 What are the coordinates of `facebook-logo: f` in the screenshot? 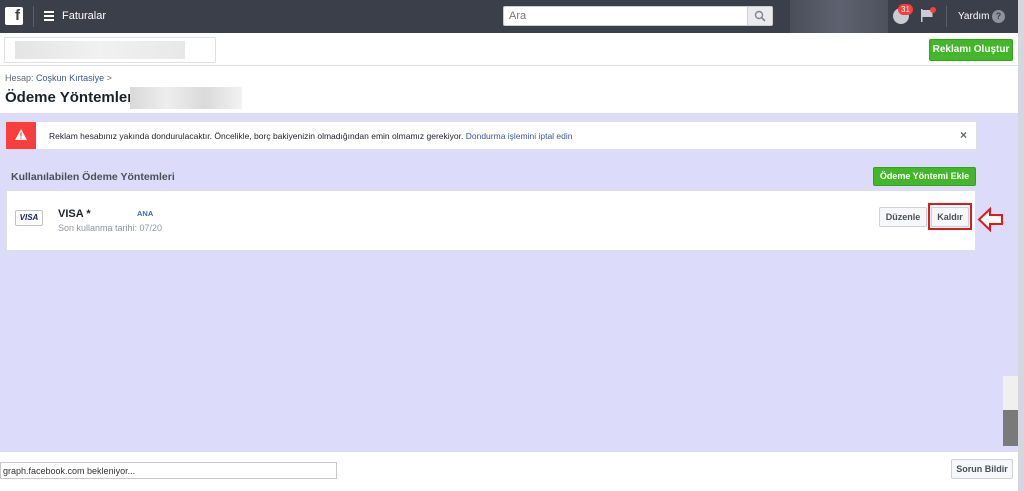 It's located at (14, 16).